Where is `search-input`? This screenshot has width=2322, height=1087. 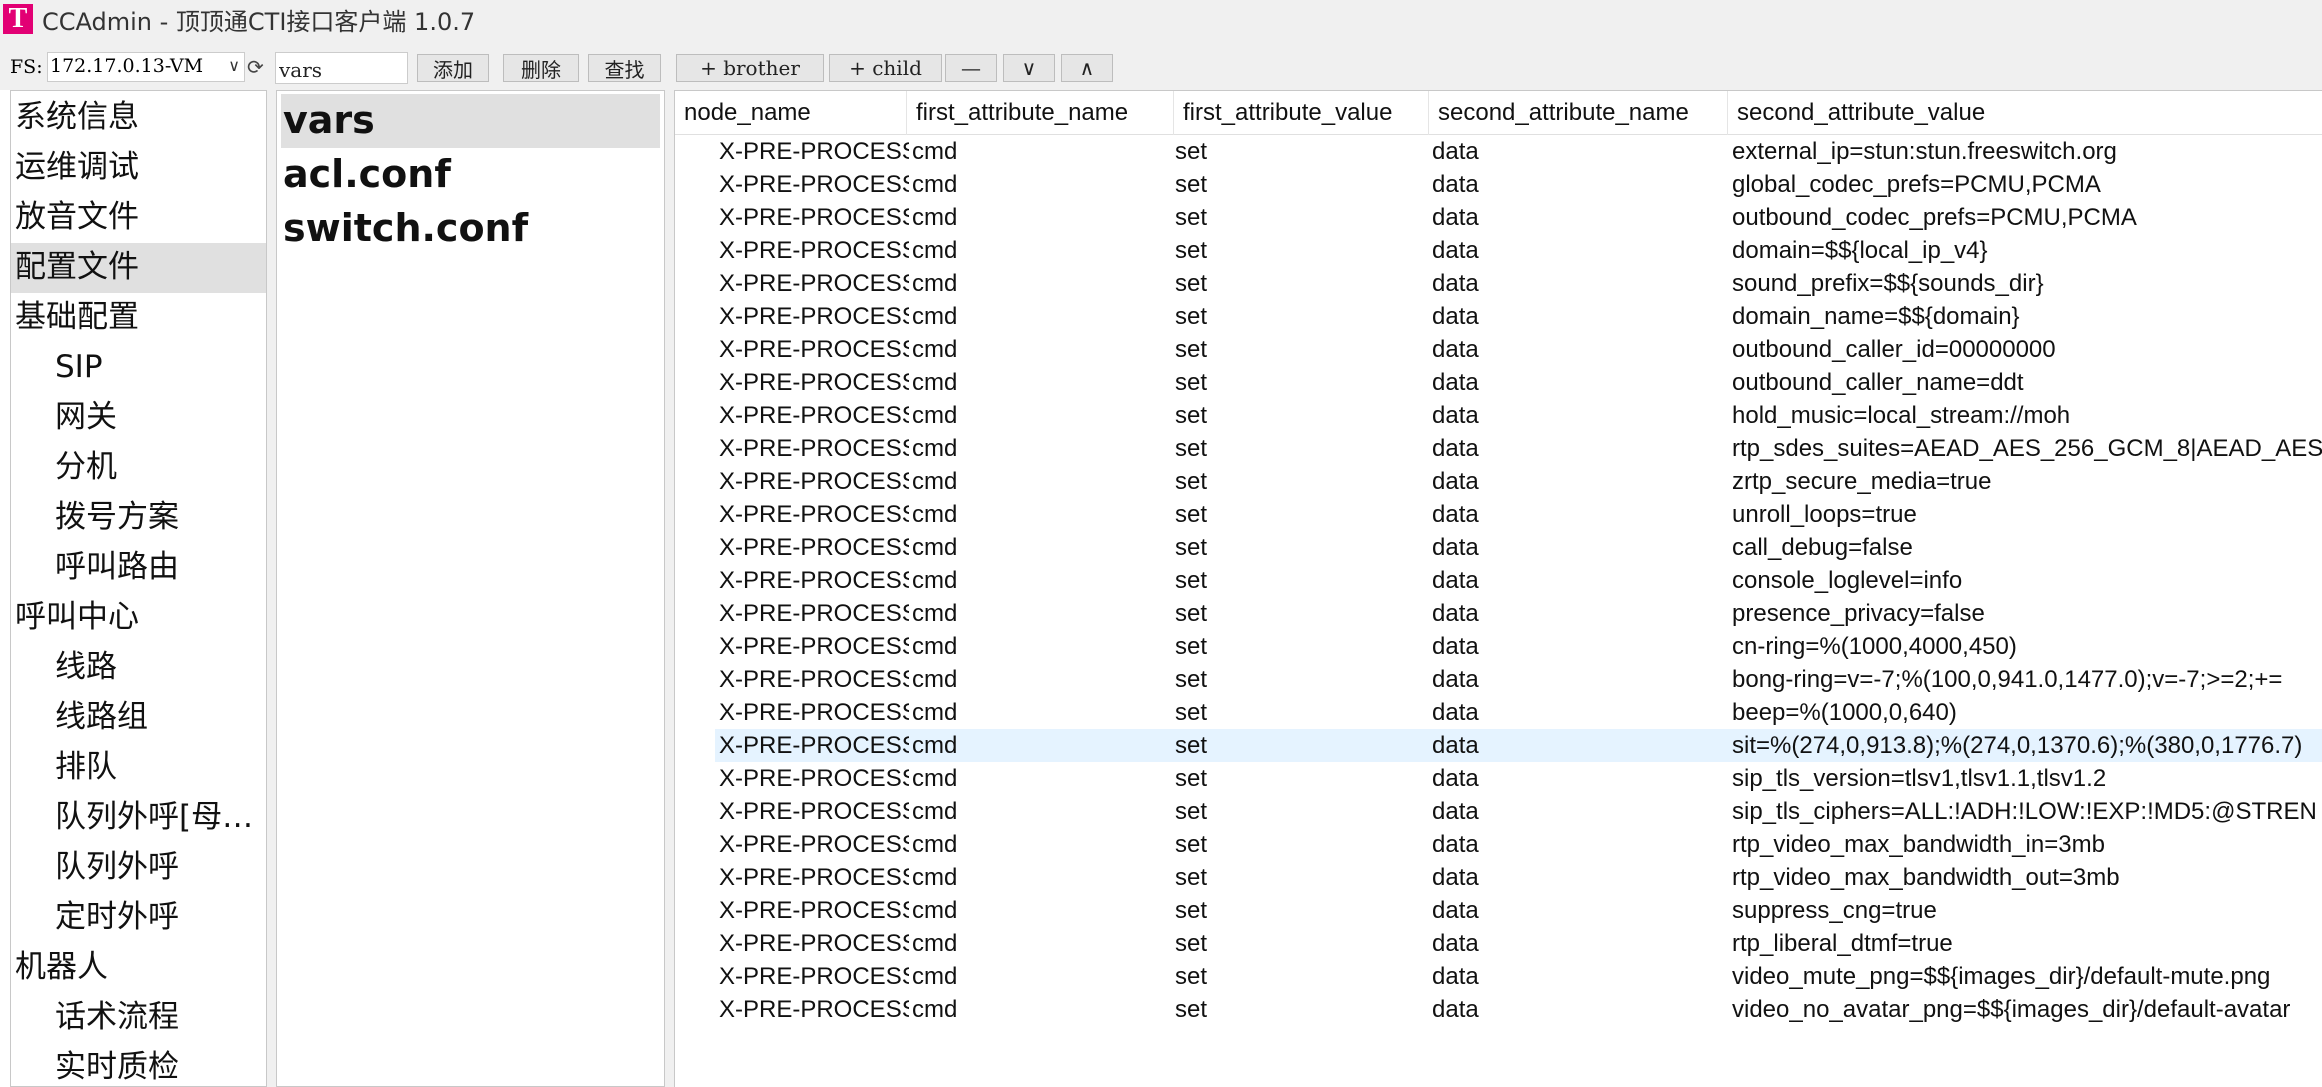 search-input is located at coordinates (341, 68).